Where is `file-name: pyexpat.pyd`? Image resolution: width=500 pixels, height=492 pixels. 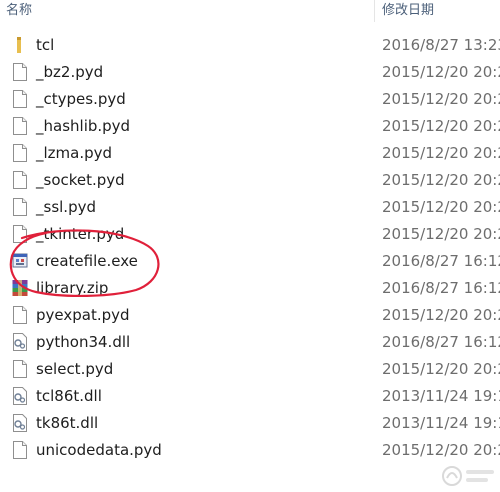
file-name: pyexpat.pyd is located at coordinates (83, 315).